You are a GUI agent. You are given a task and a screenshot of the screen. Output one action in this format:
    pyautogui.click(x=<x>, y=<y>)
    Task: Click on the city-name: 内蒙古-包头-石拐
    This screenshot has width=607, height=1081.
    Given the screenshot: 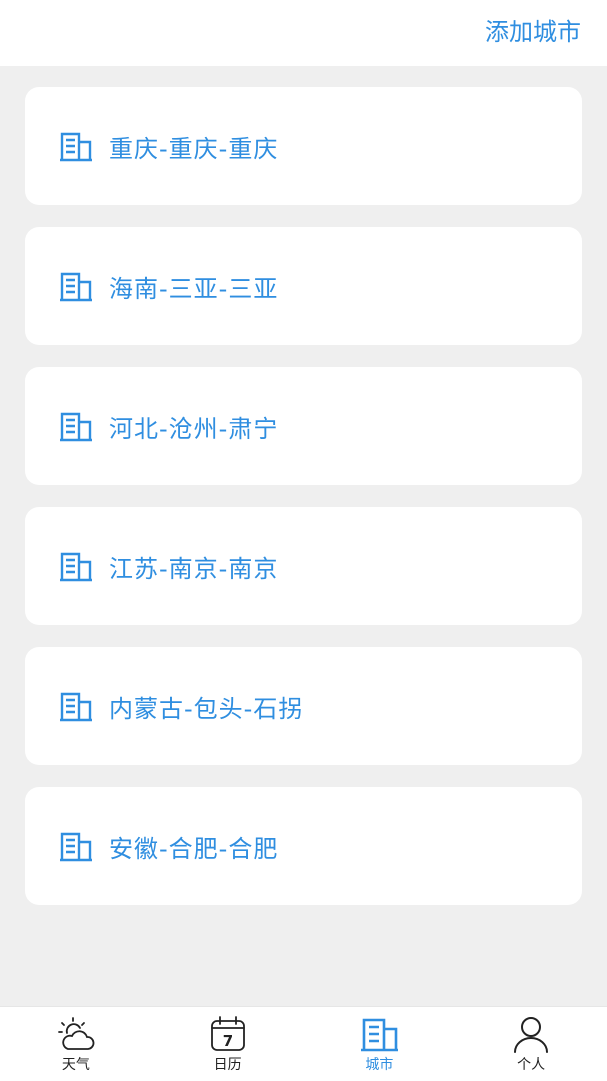 What is the action you would take?
    pyautogui.click(x=206, y=708)
    